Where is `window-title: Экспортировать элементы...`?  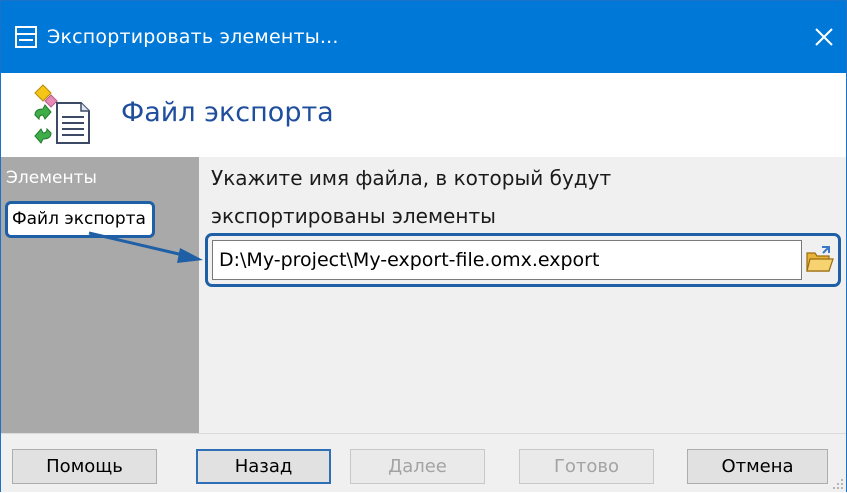 window-title: Экспортировать элементы... is located at coordinates (193, 37).